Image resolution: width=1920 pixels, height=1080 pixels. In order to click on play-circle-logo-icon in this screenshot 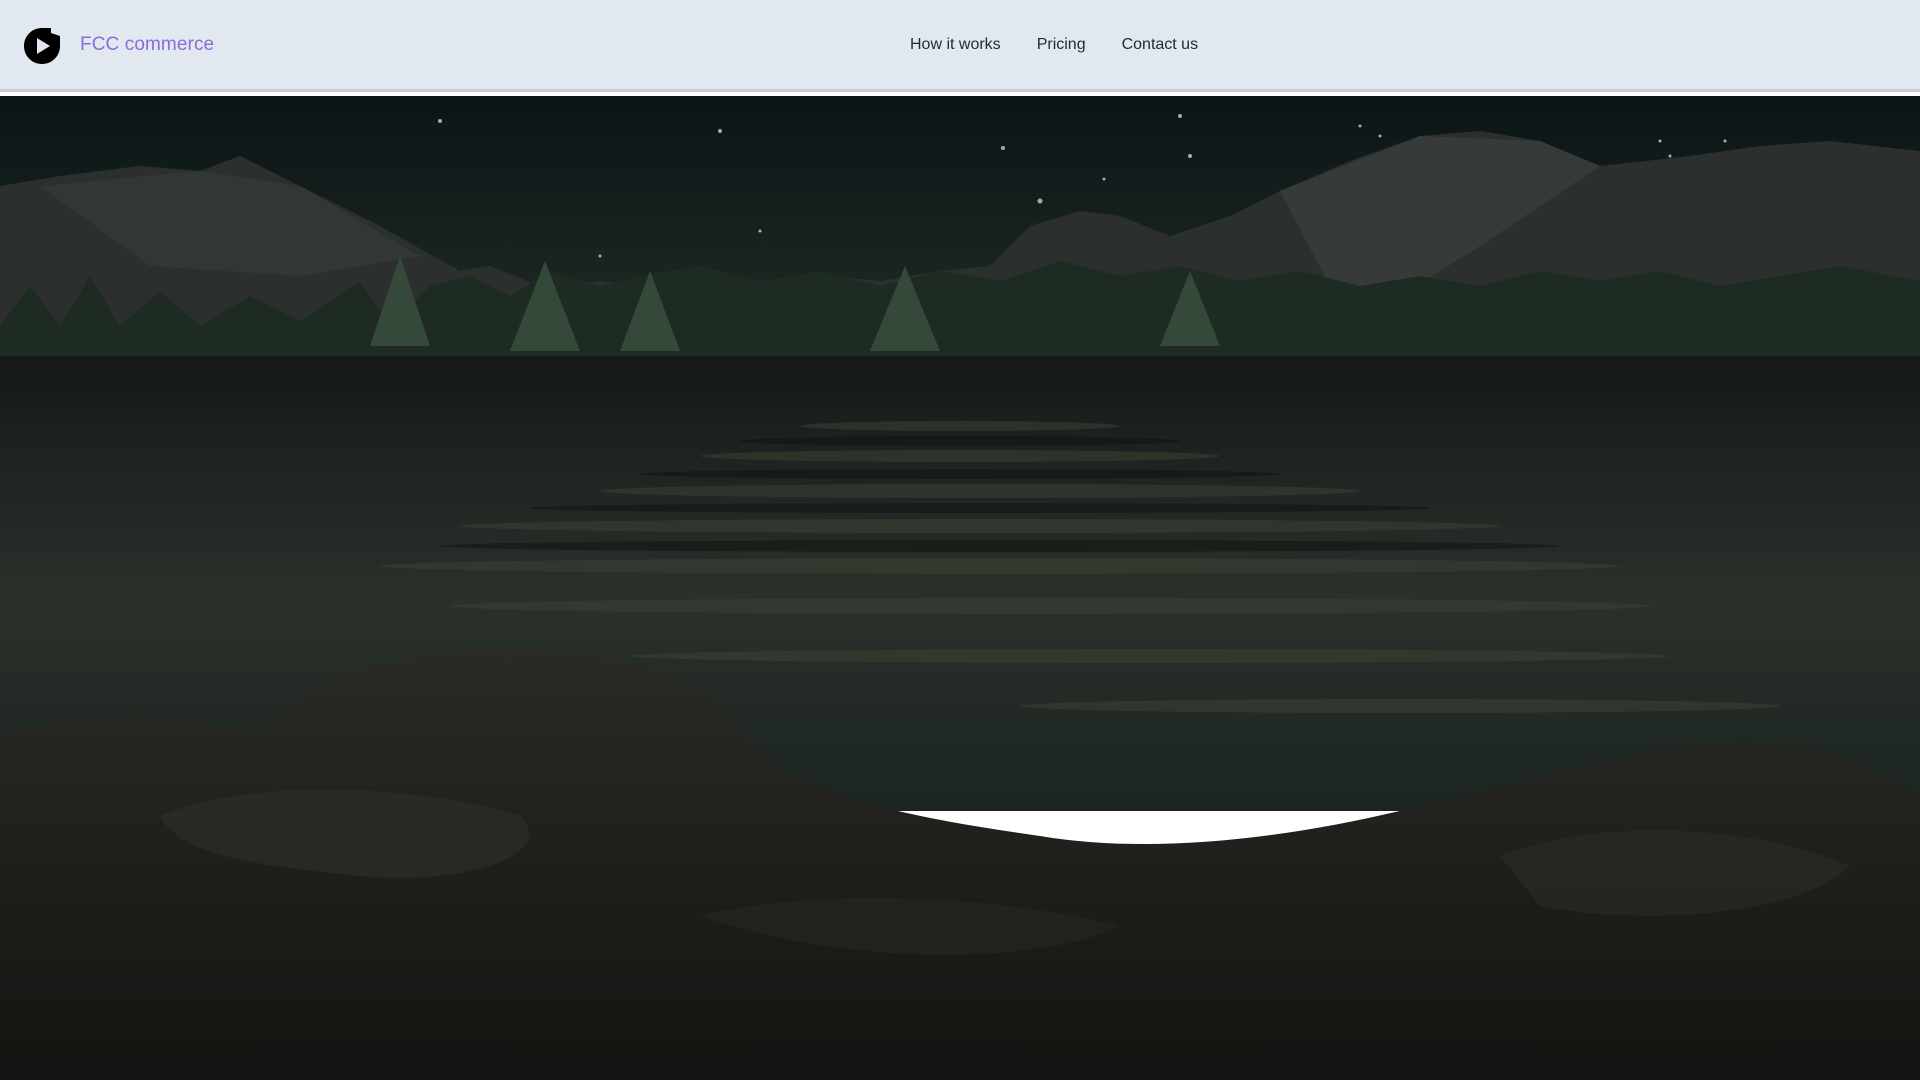, I will do `click(42, 46)`.